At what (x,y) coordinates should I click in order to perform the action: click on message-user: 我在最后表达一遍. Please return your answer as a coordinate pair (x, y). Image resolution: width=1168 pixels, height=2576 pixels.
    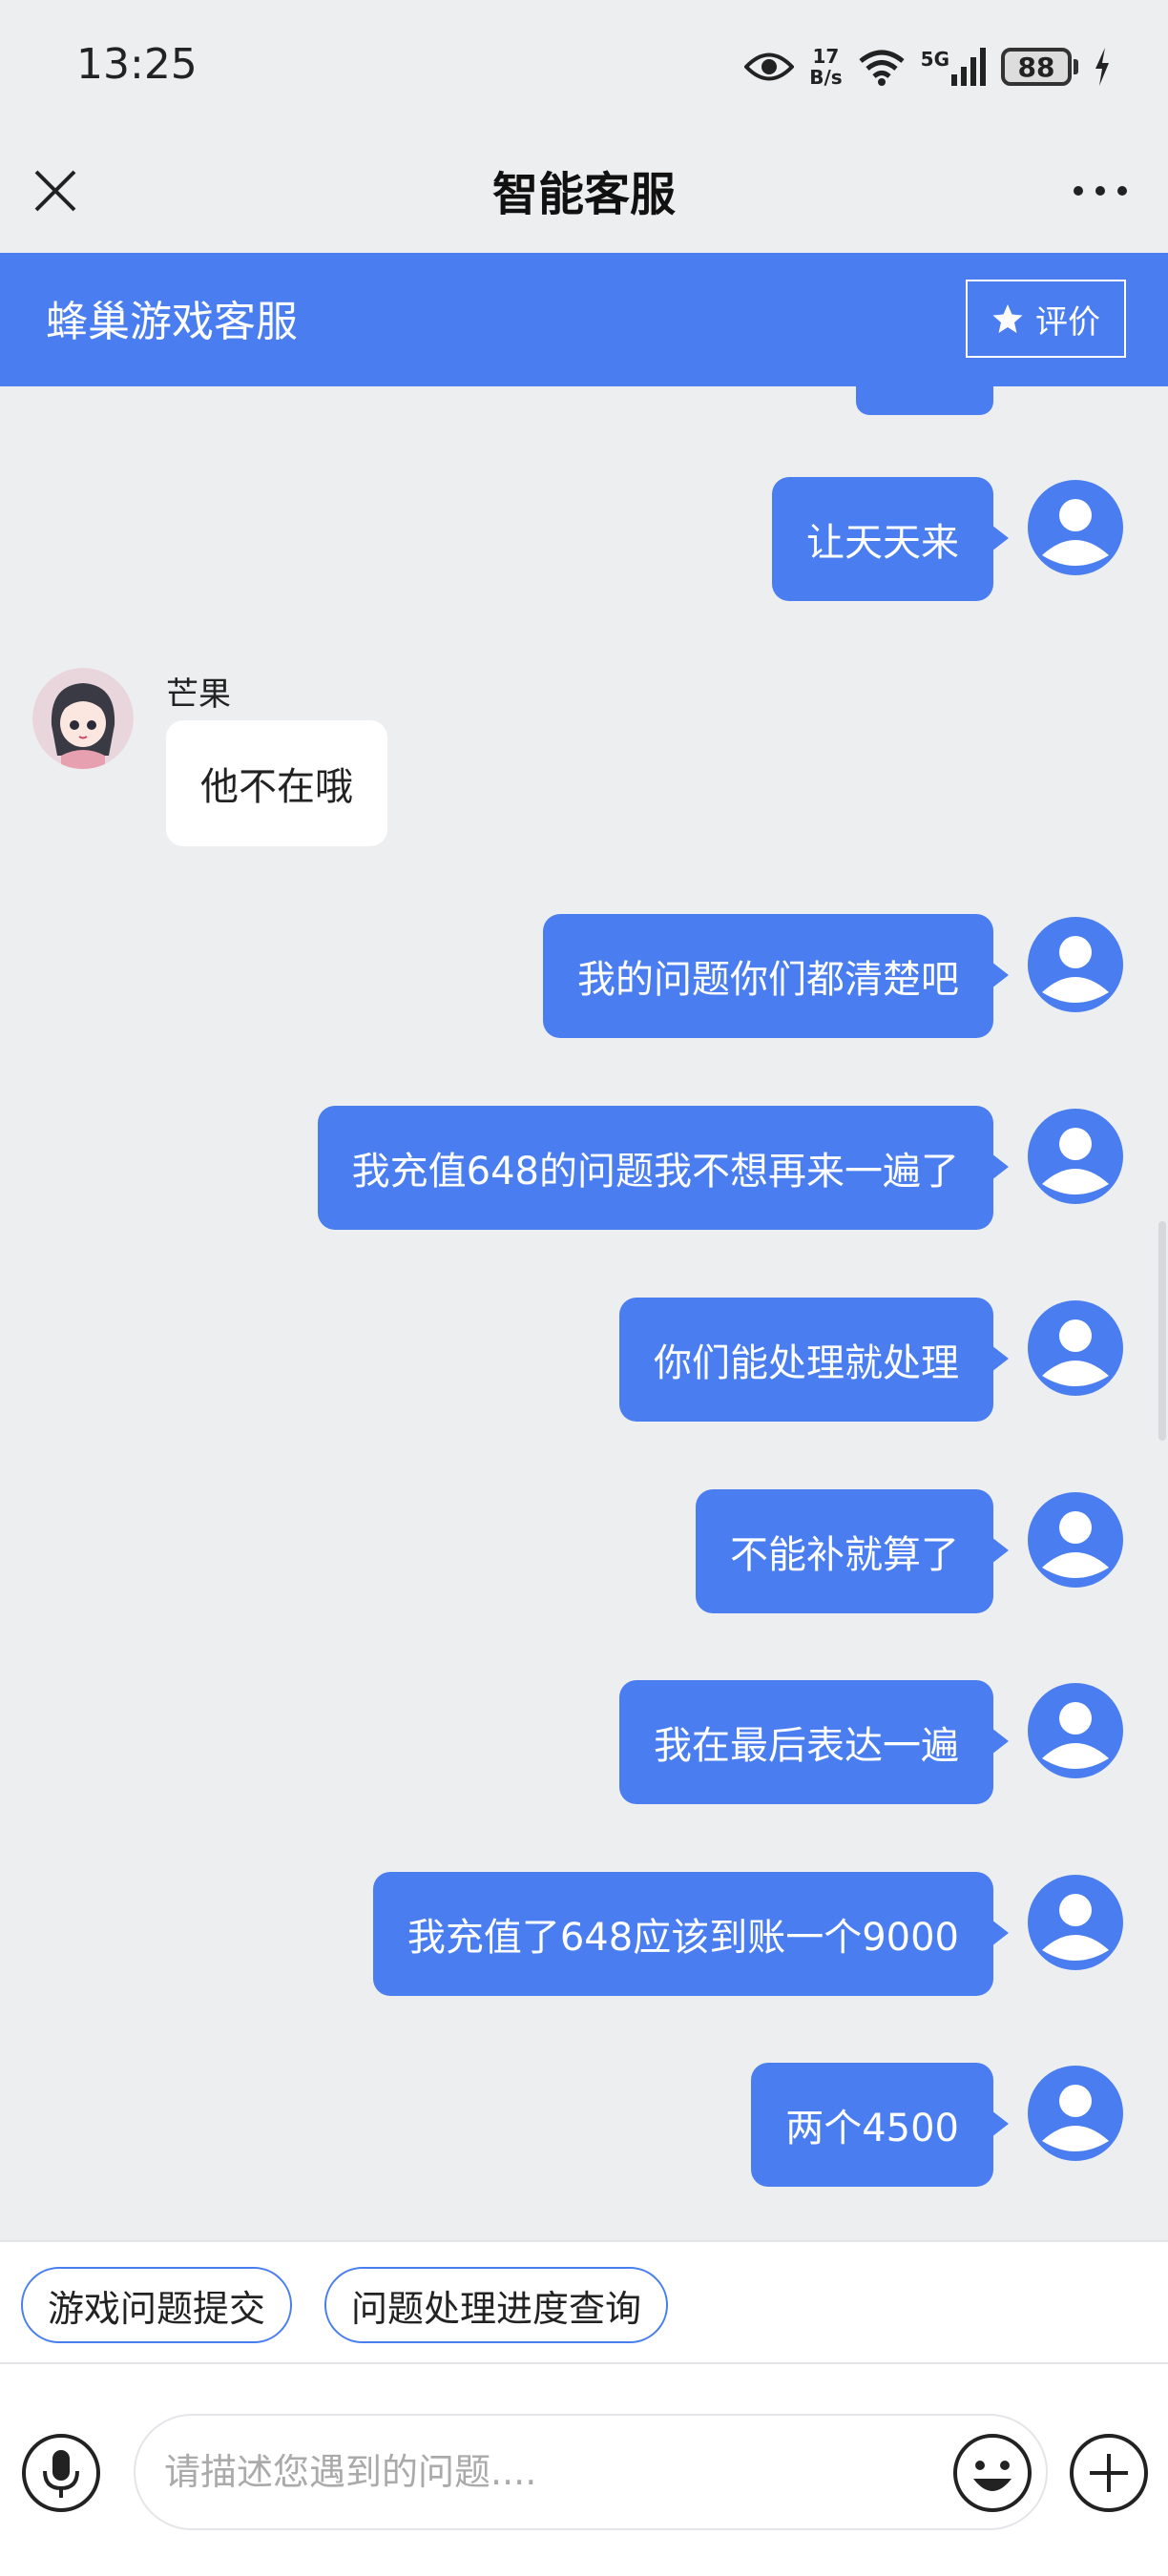
    Looking at the image, I should click on (584, 1742).